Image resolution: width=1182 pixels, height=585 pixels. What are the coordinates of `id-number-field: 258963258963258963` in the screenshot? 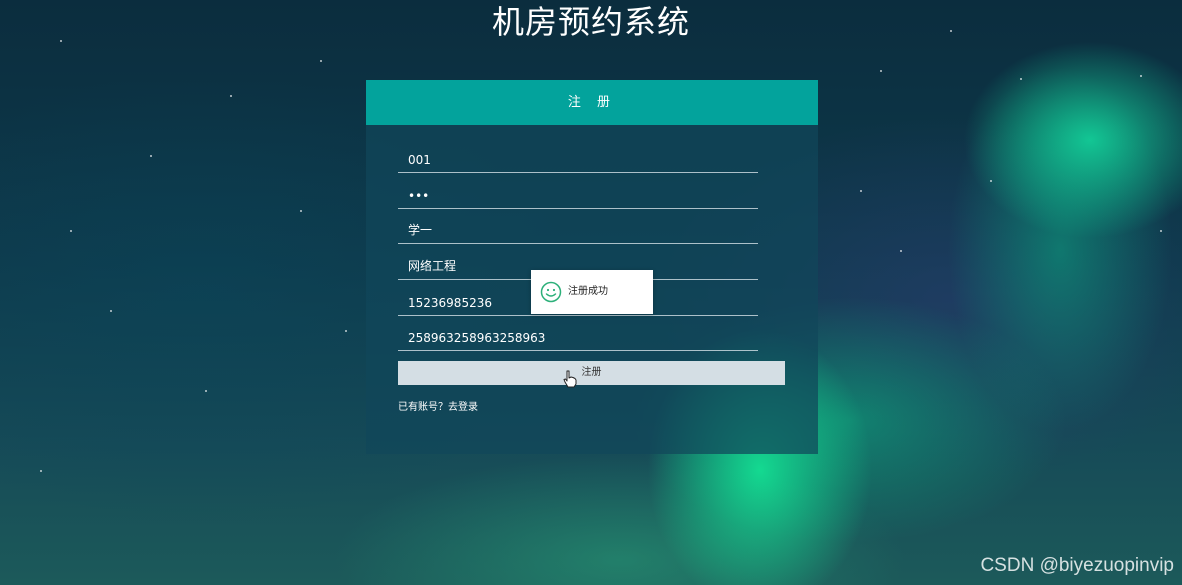 It's located at (578, 335).